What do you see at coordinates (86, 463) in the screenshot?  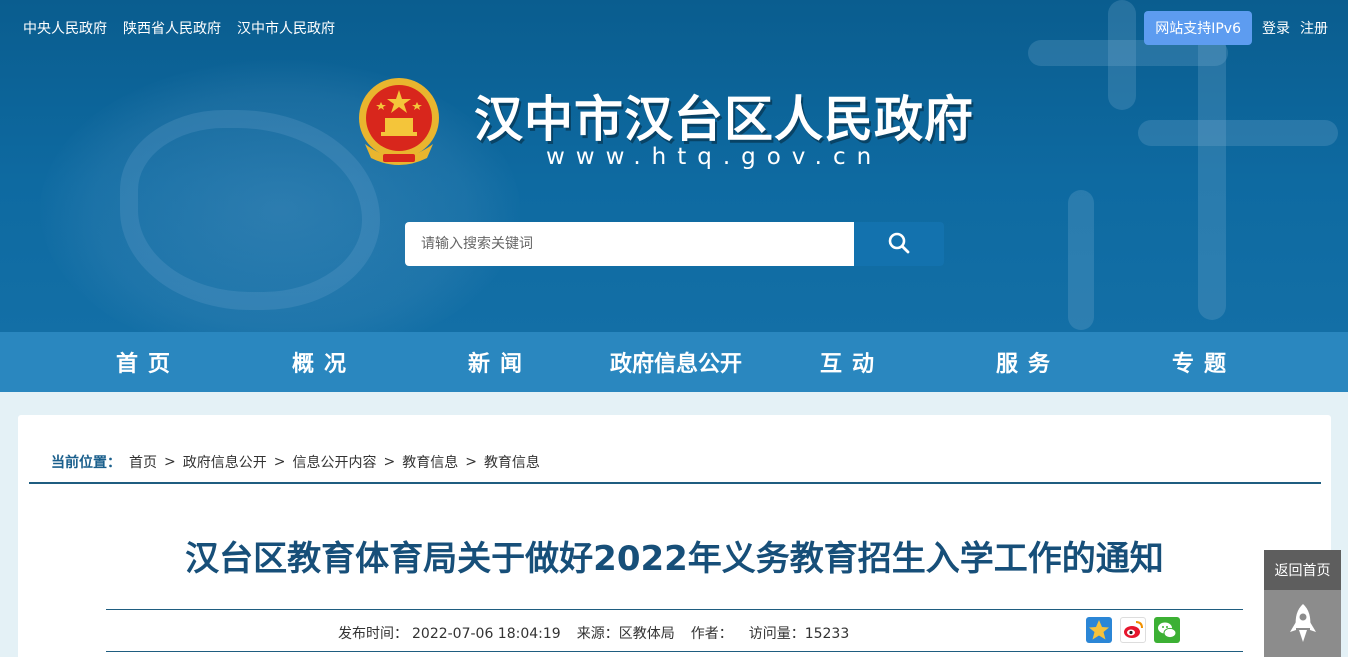 I see `breadcrumb-label: 当前位置：` at bounding box center [86, 463].